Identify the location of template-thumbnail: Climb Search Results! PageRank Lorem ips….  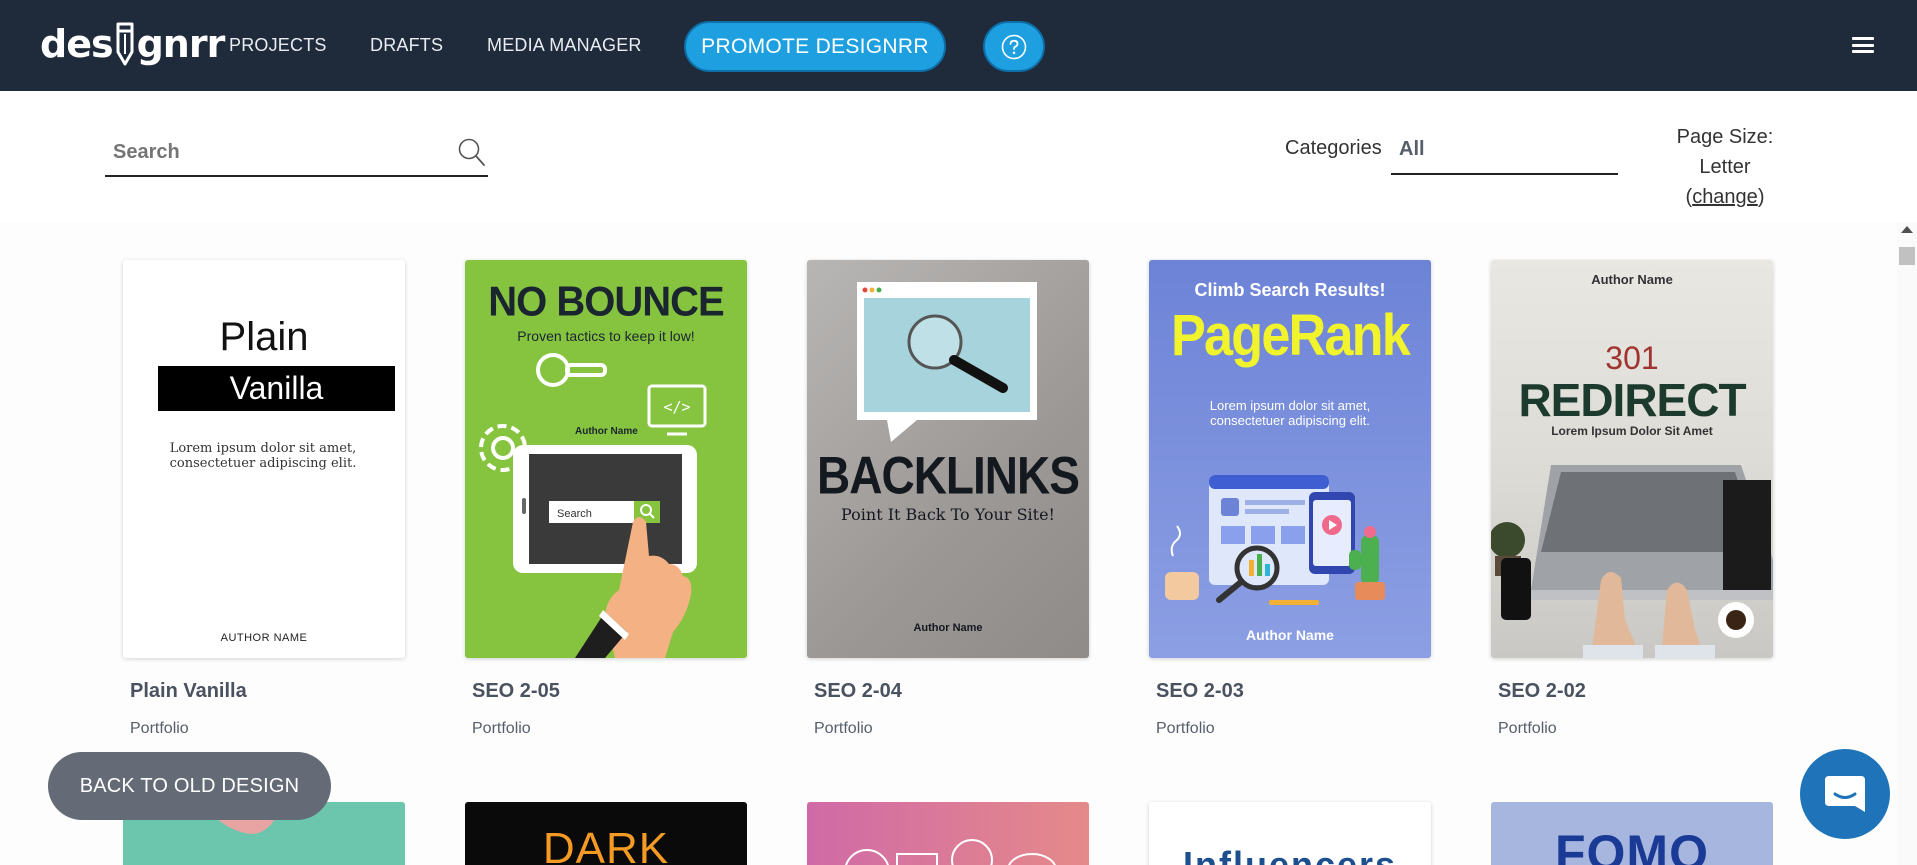
(1290, 459).